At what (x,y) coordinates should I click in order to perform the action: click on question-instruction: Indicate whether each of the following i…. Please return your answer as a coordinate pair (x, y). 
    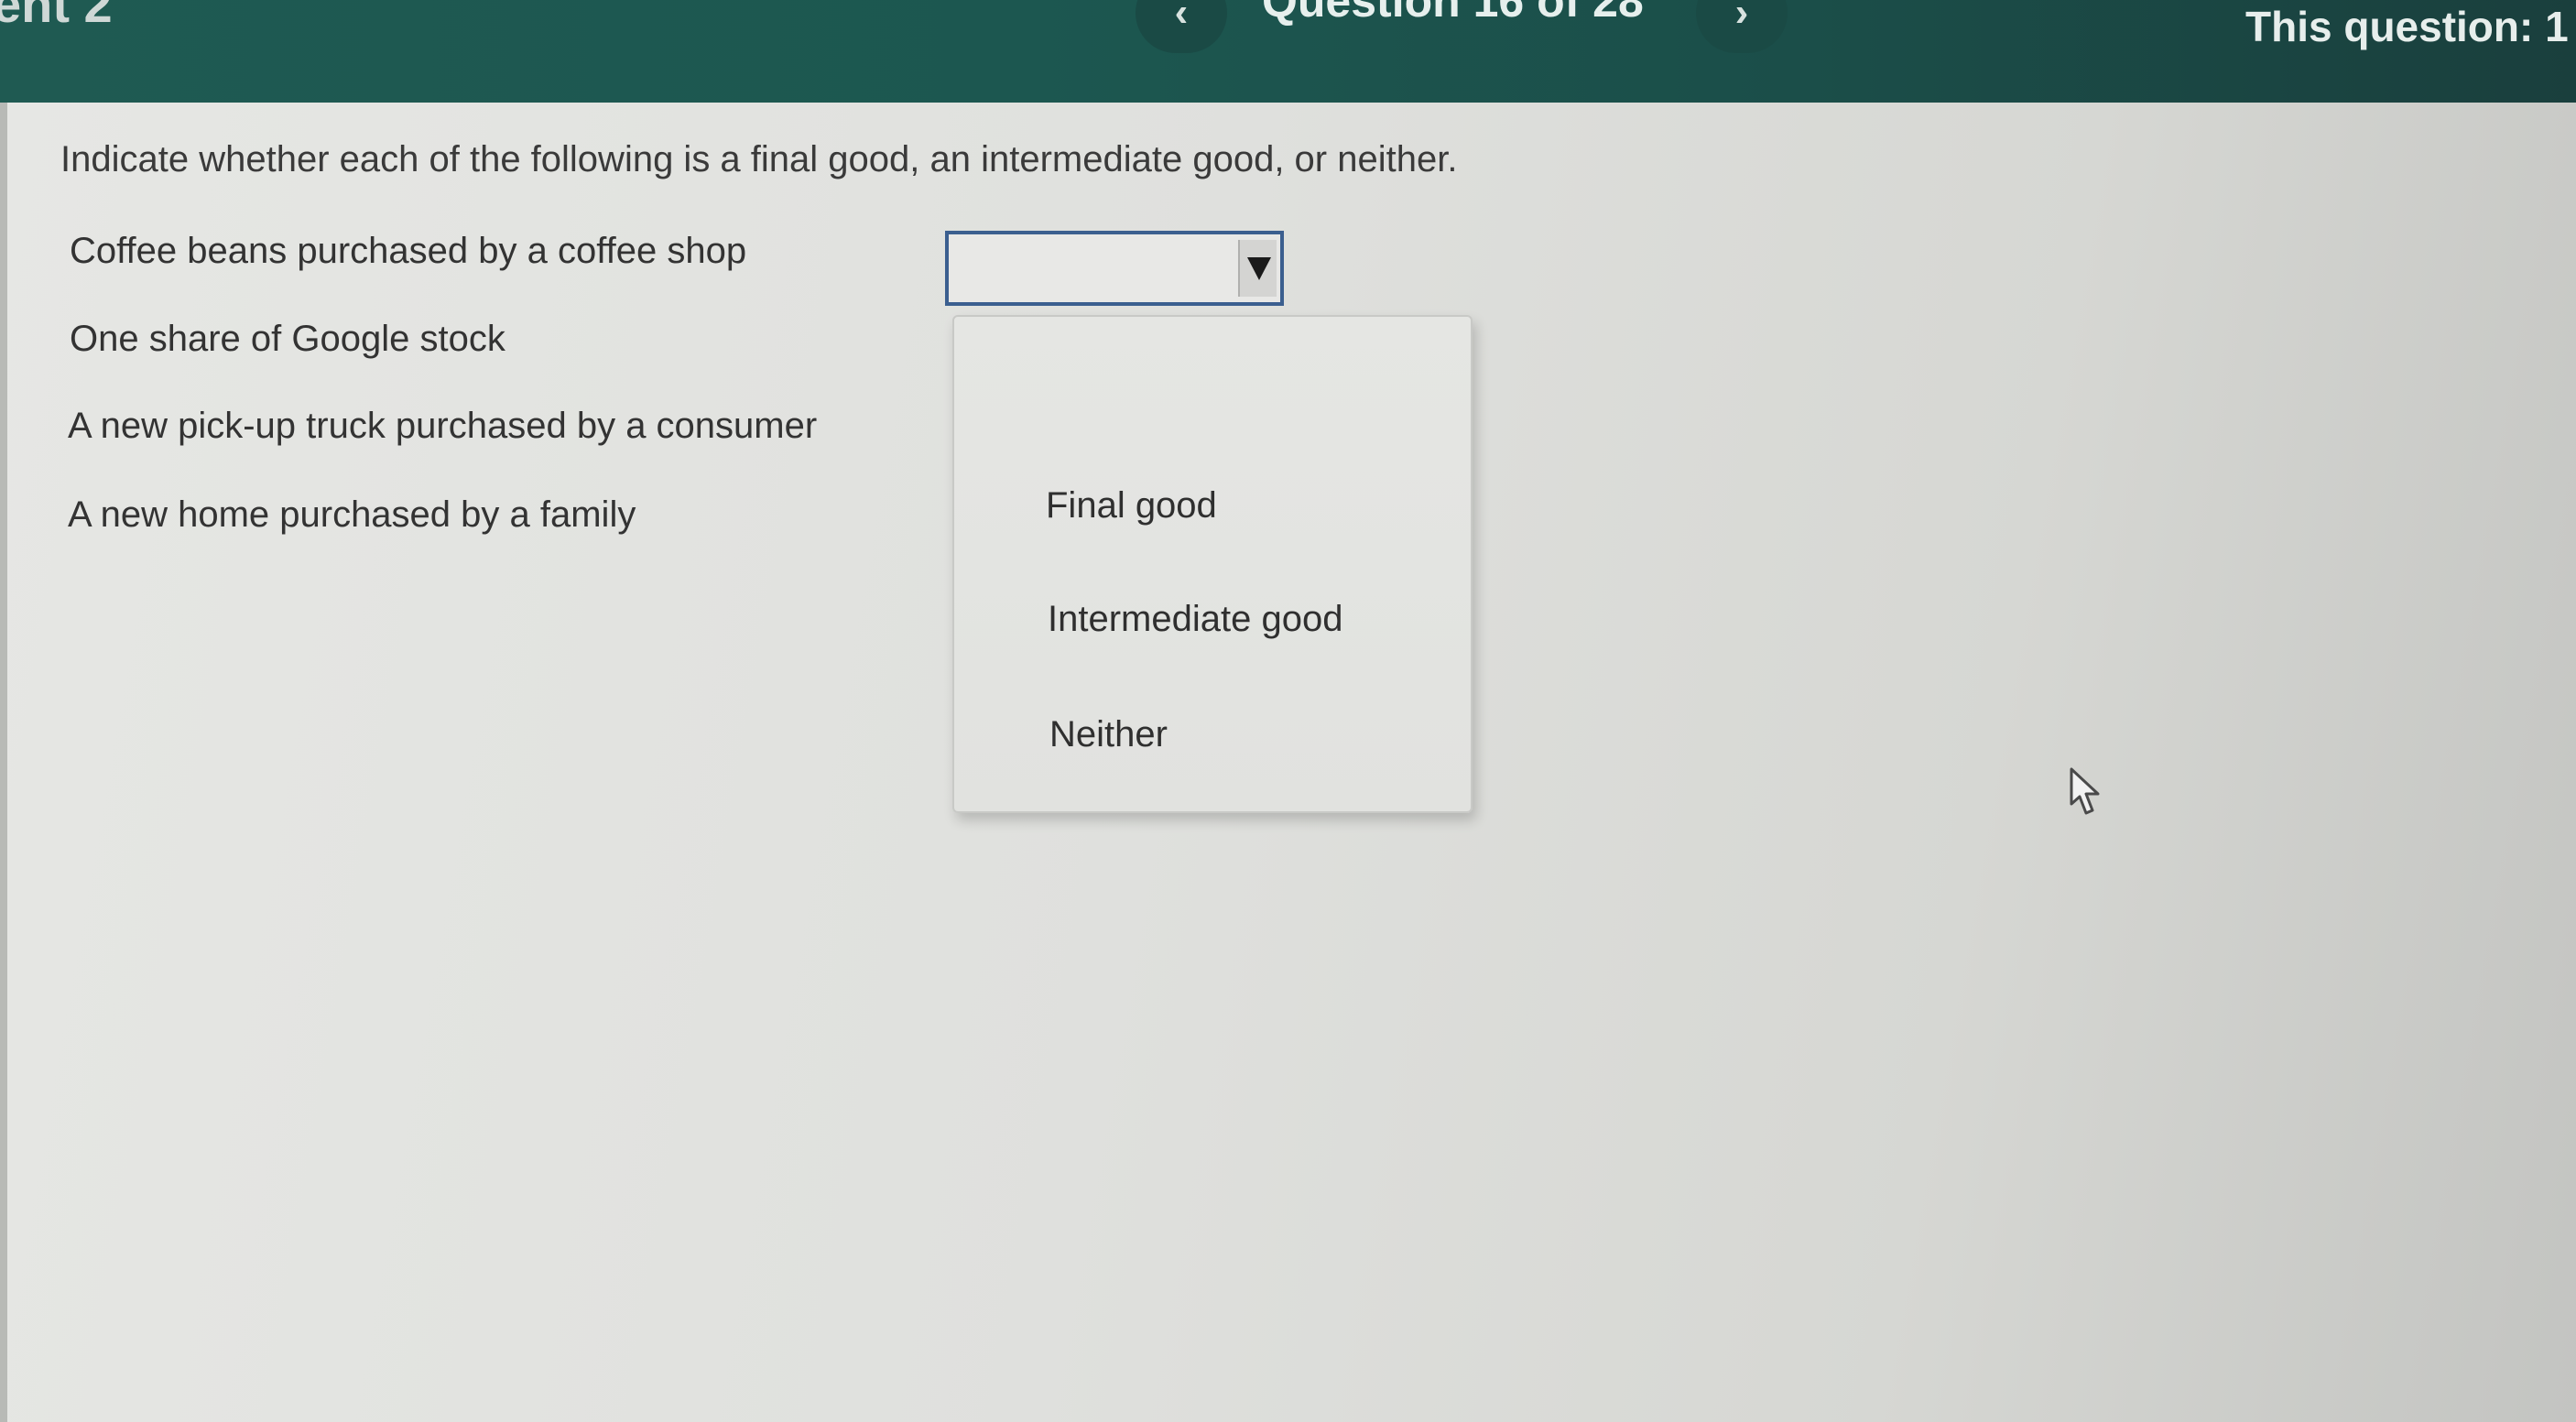
    Looking at the image, I should click on (759, 159).